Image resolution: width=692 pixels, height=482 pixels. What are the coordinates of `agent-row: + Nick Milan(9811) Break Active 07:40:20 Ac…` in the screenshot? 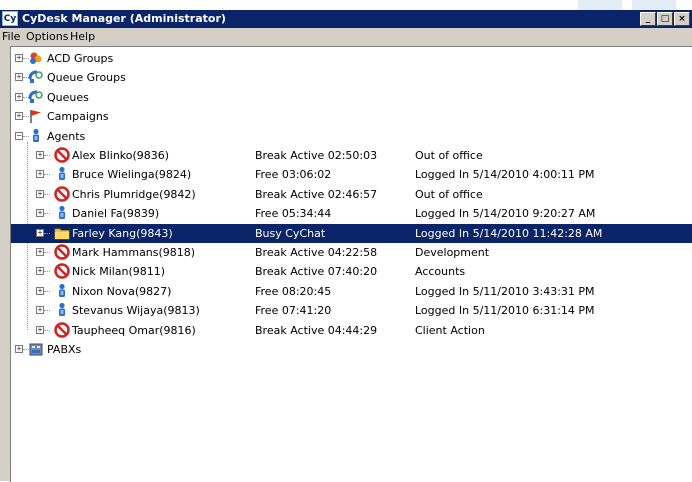 It's located at (351, 271).